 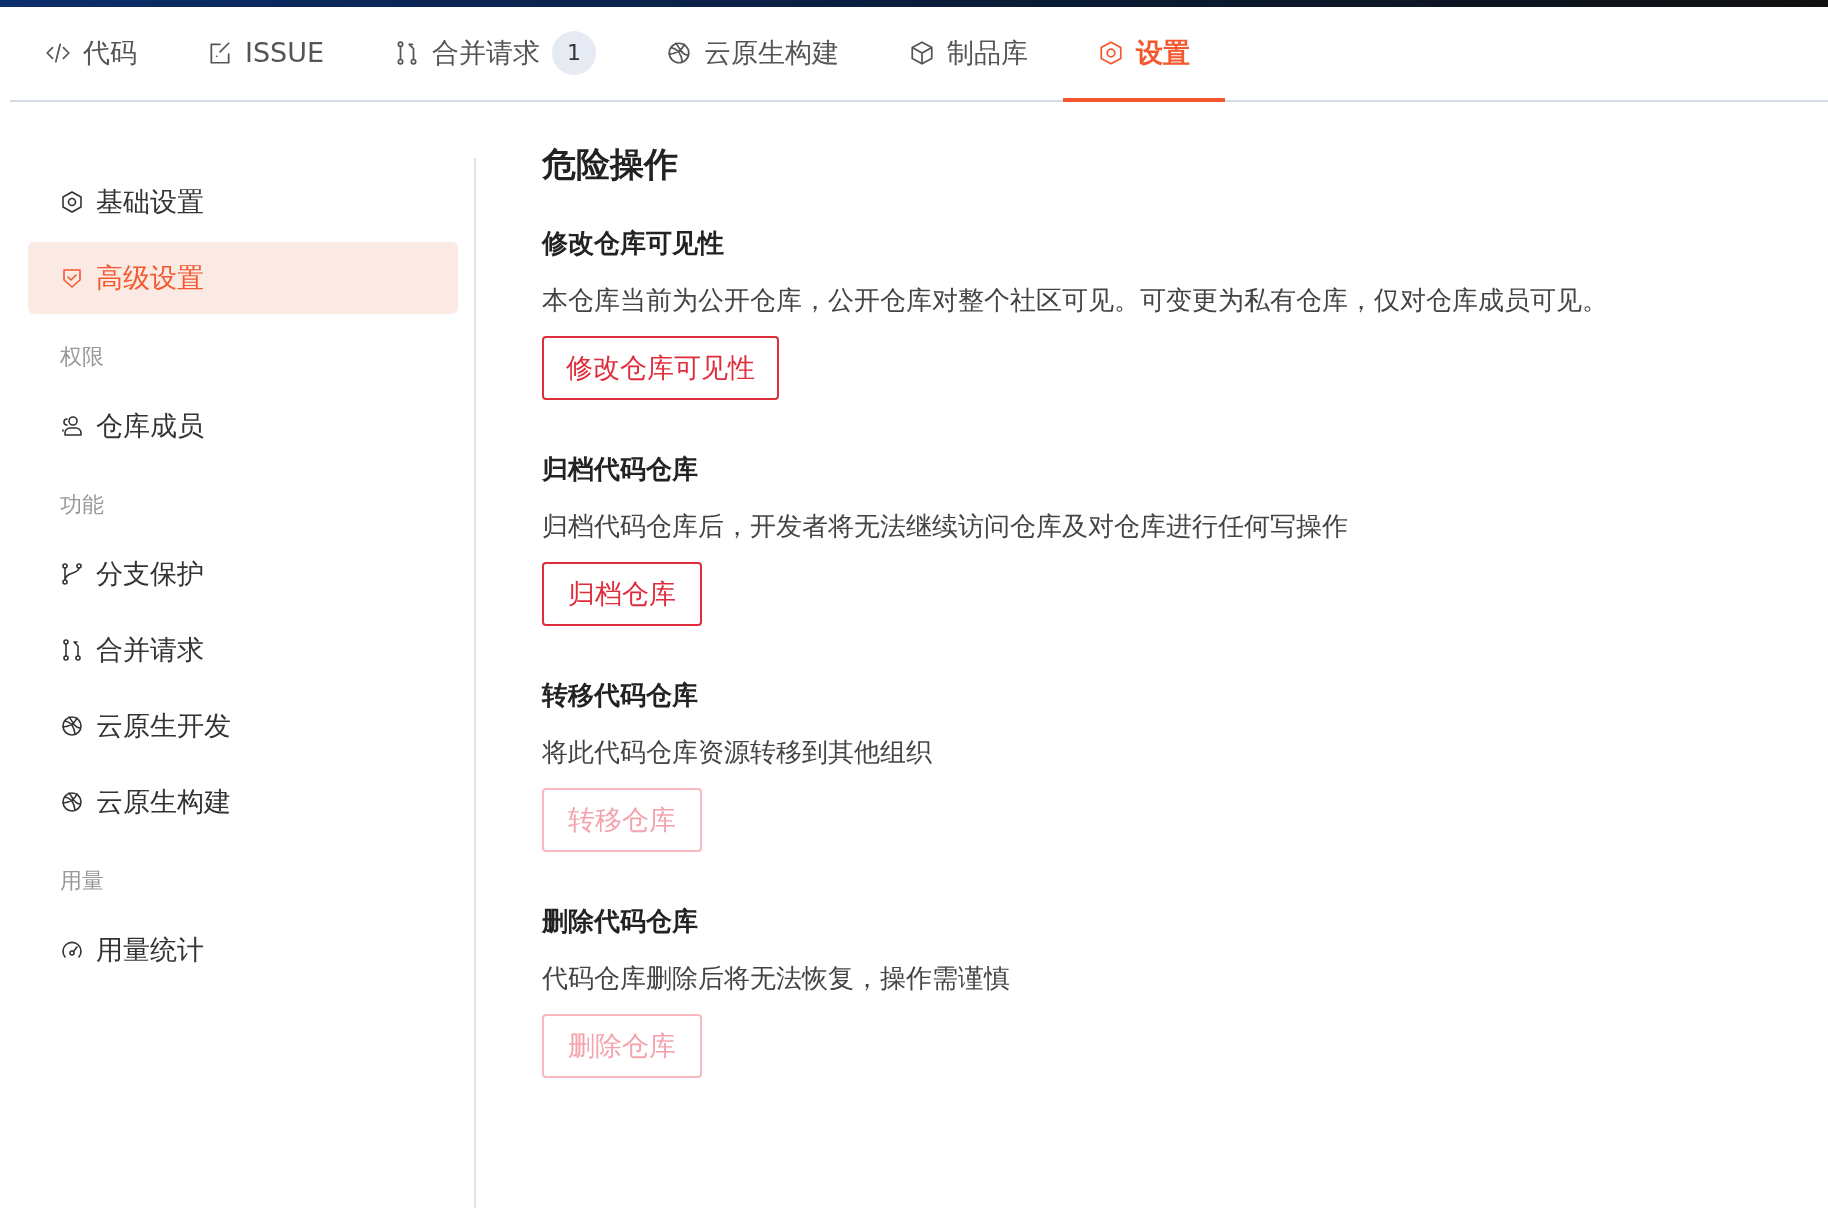 I want to click on tab: 代码, so click(x=91, y=54).